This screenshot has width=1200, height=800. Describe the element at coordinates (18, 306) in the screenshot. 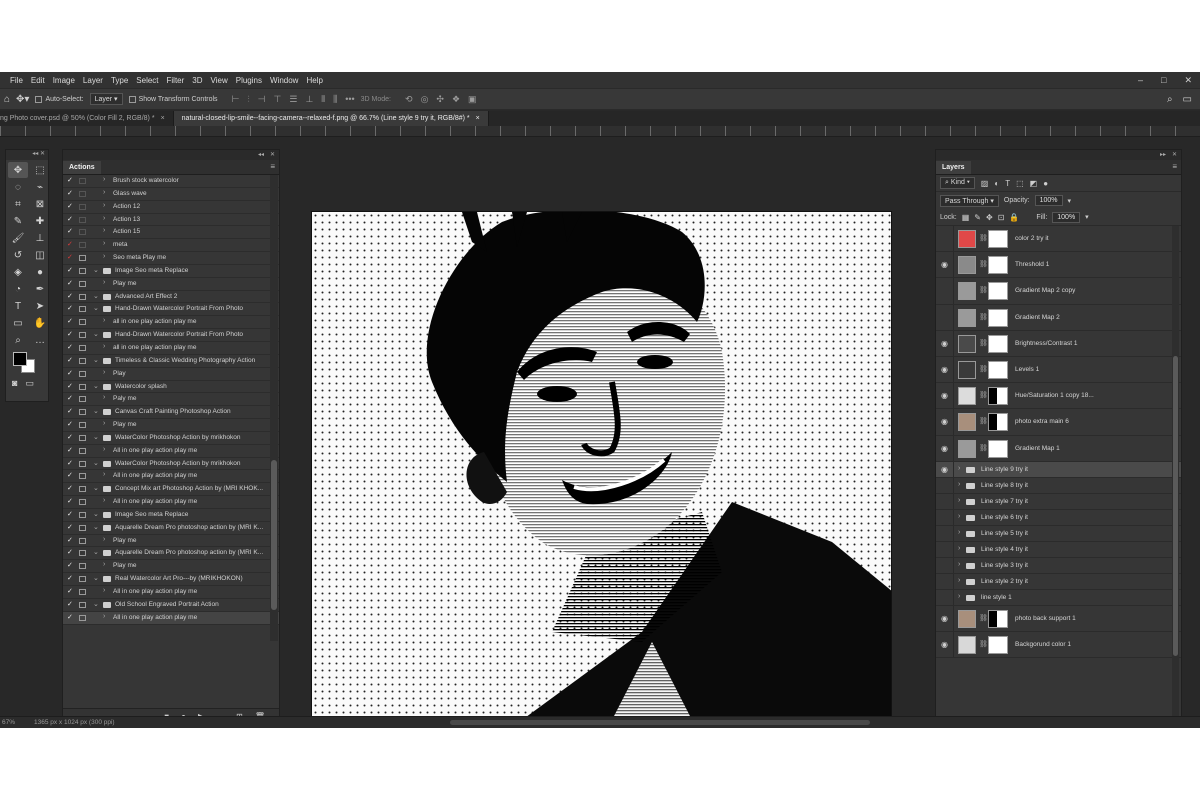

I see `type-icon: T` at that location.